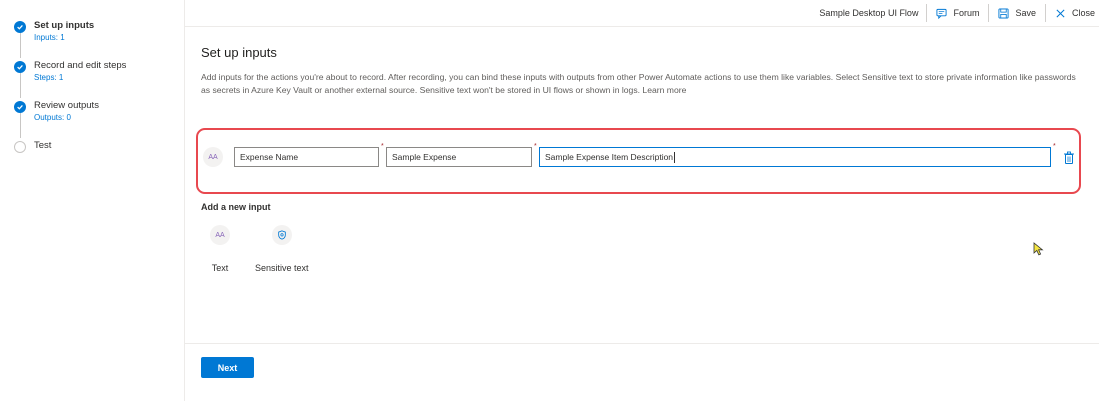 The height and width of the screenshot is (401, 1099). I want to click on close-icon, so click(1060, 13).